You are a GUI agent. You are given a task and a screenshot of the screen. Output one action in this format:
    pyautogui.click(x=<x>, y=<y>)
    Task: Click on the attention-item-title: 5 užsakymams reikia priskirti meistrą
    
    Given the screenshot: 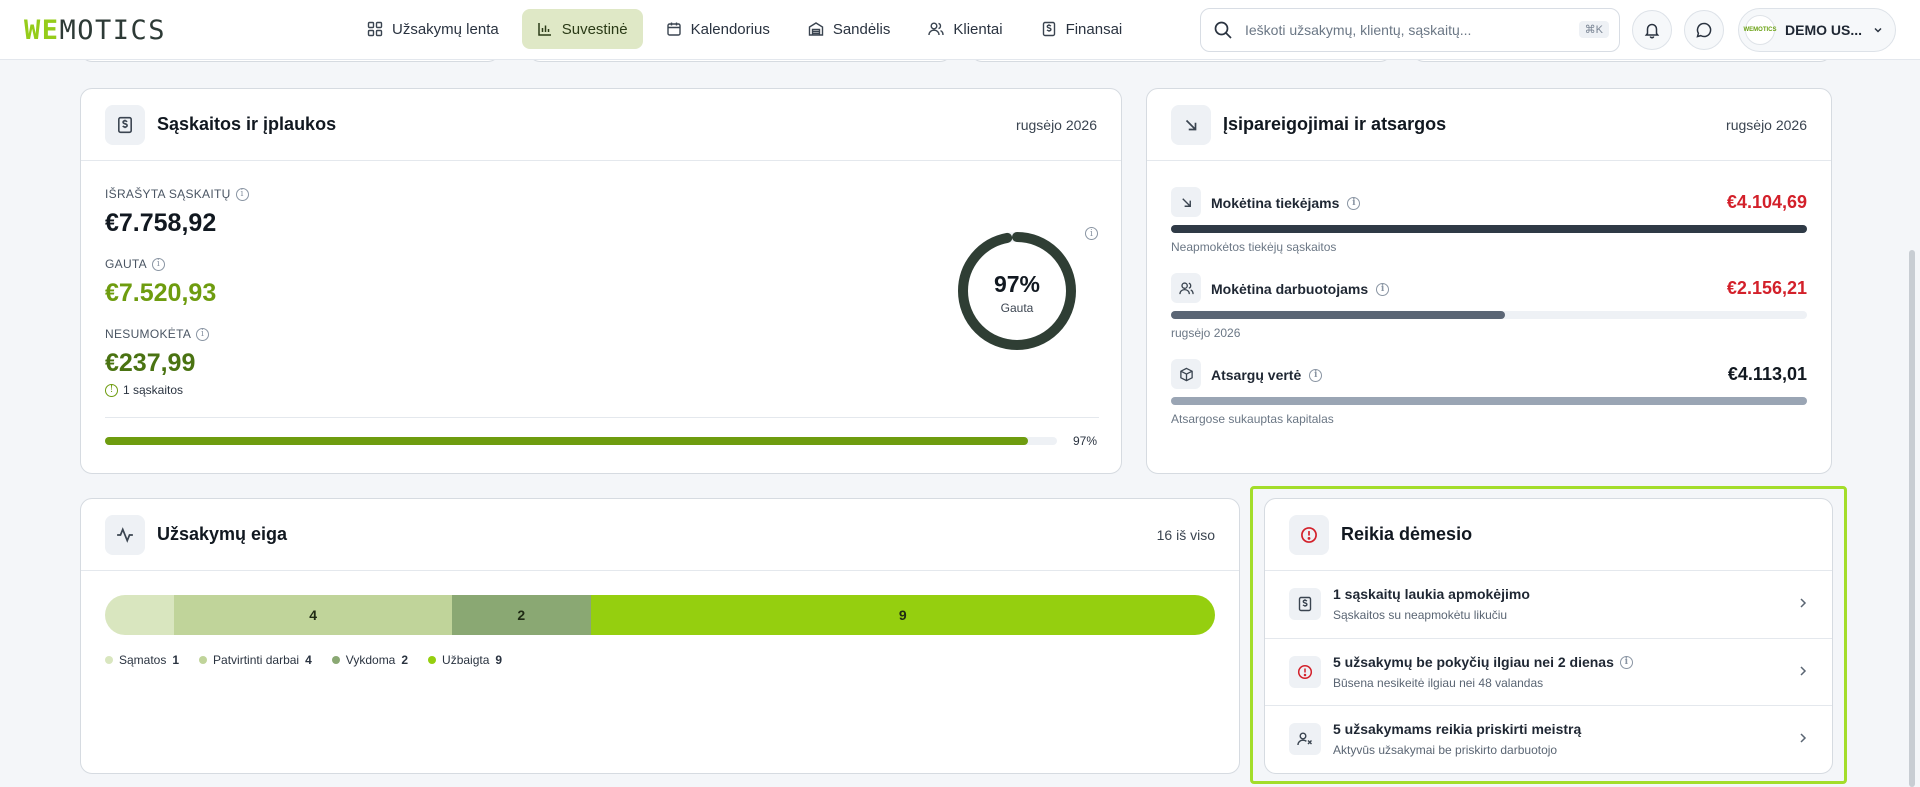 What is the action you would take?
    pyautogui.click(x=1457, y=729)
    